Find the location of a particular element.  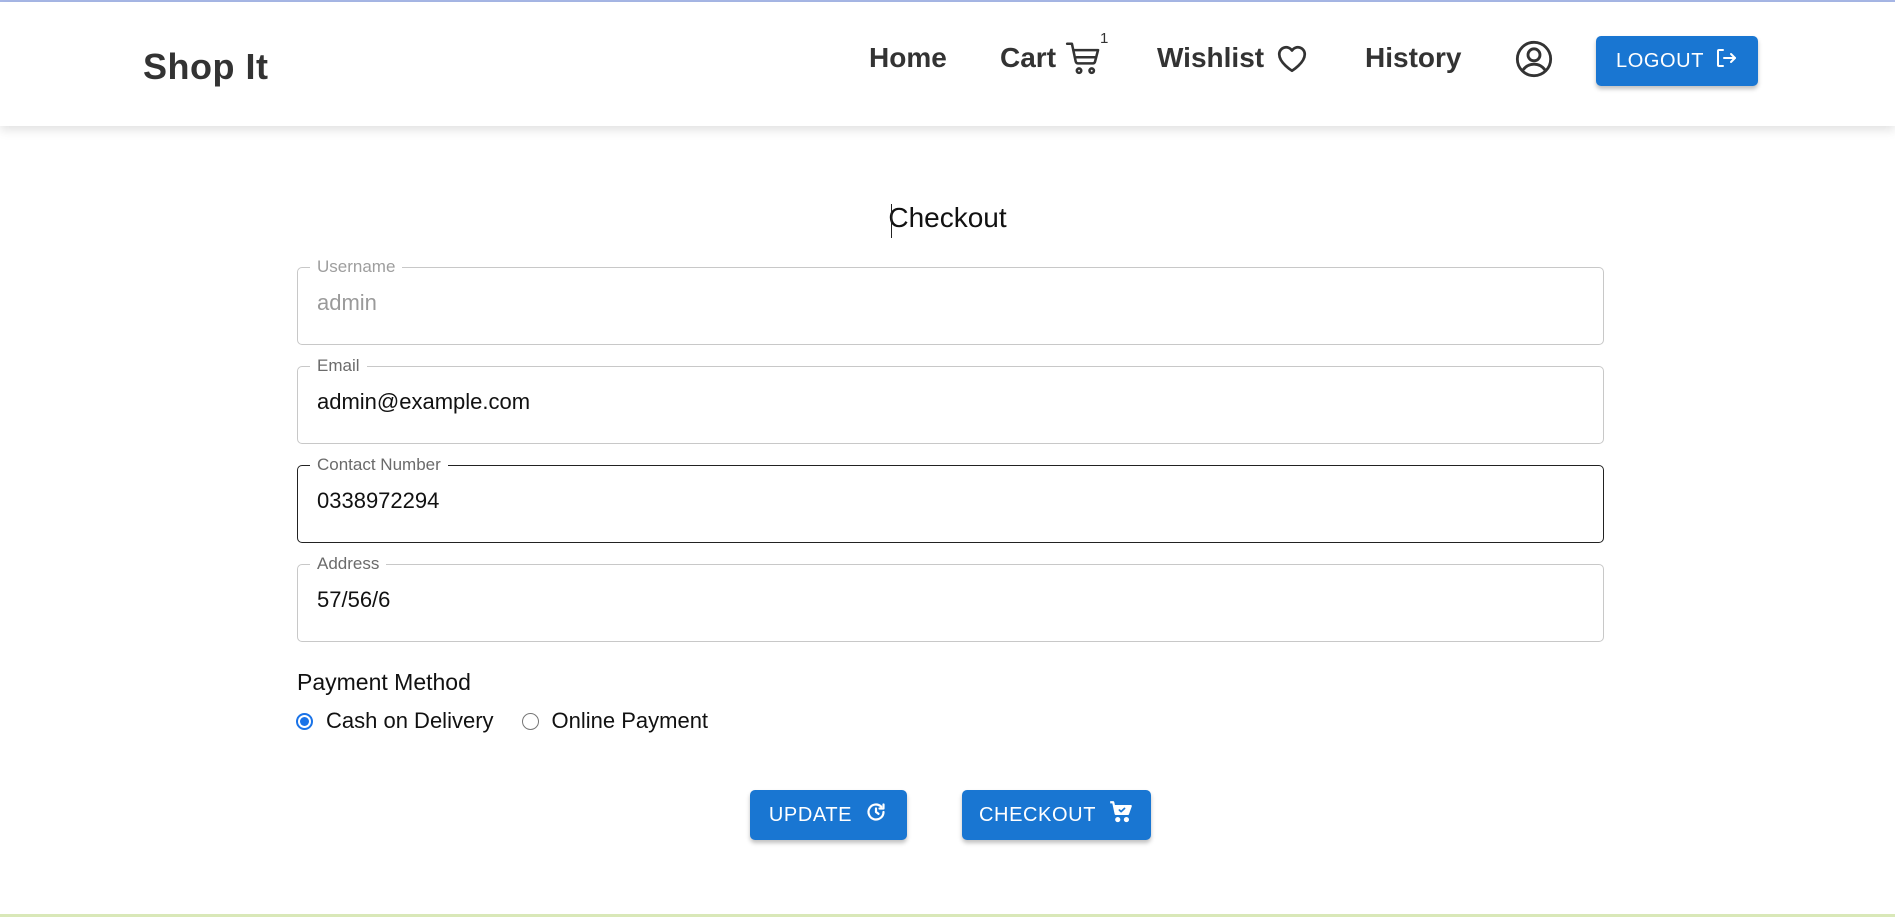

shopping-cart-icon is located at coordinates (1083, 58).